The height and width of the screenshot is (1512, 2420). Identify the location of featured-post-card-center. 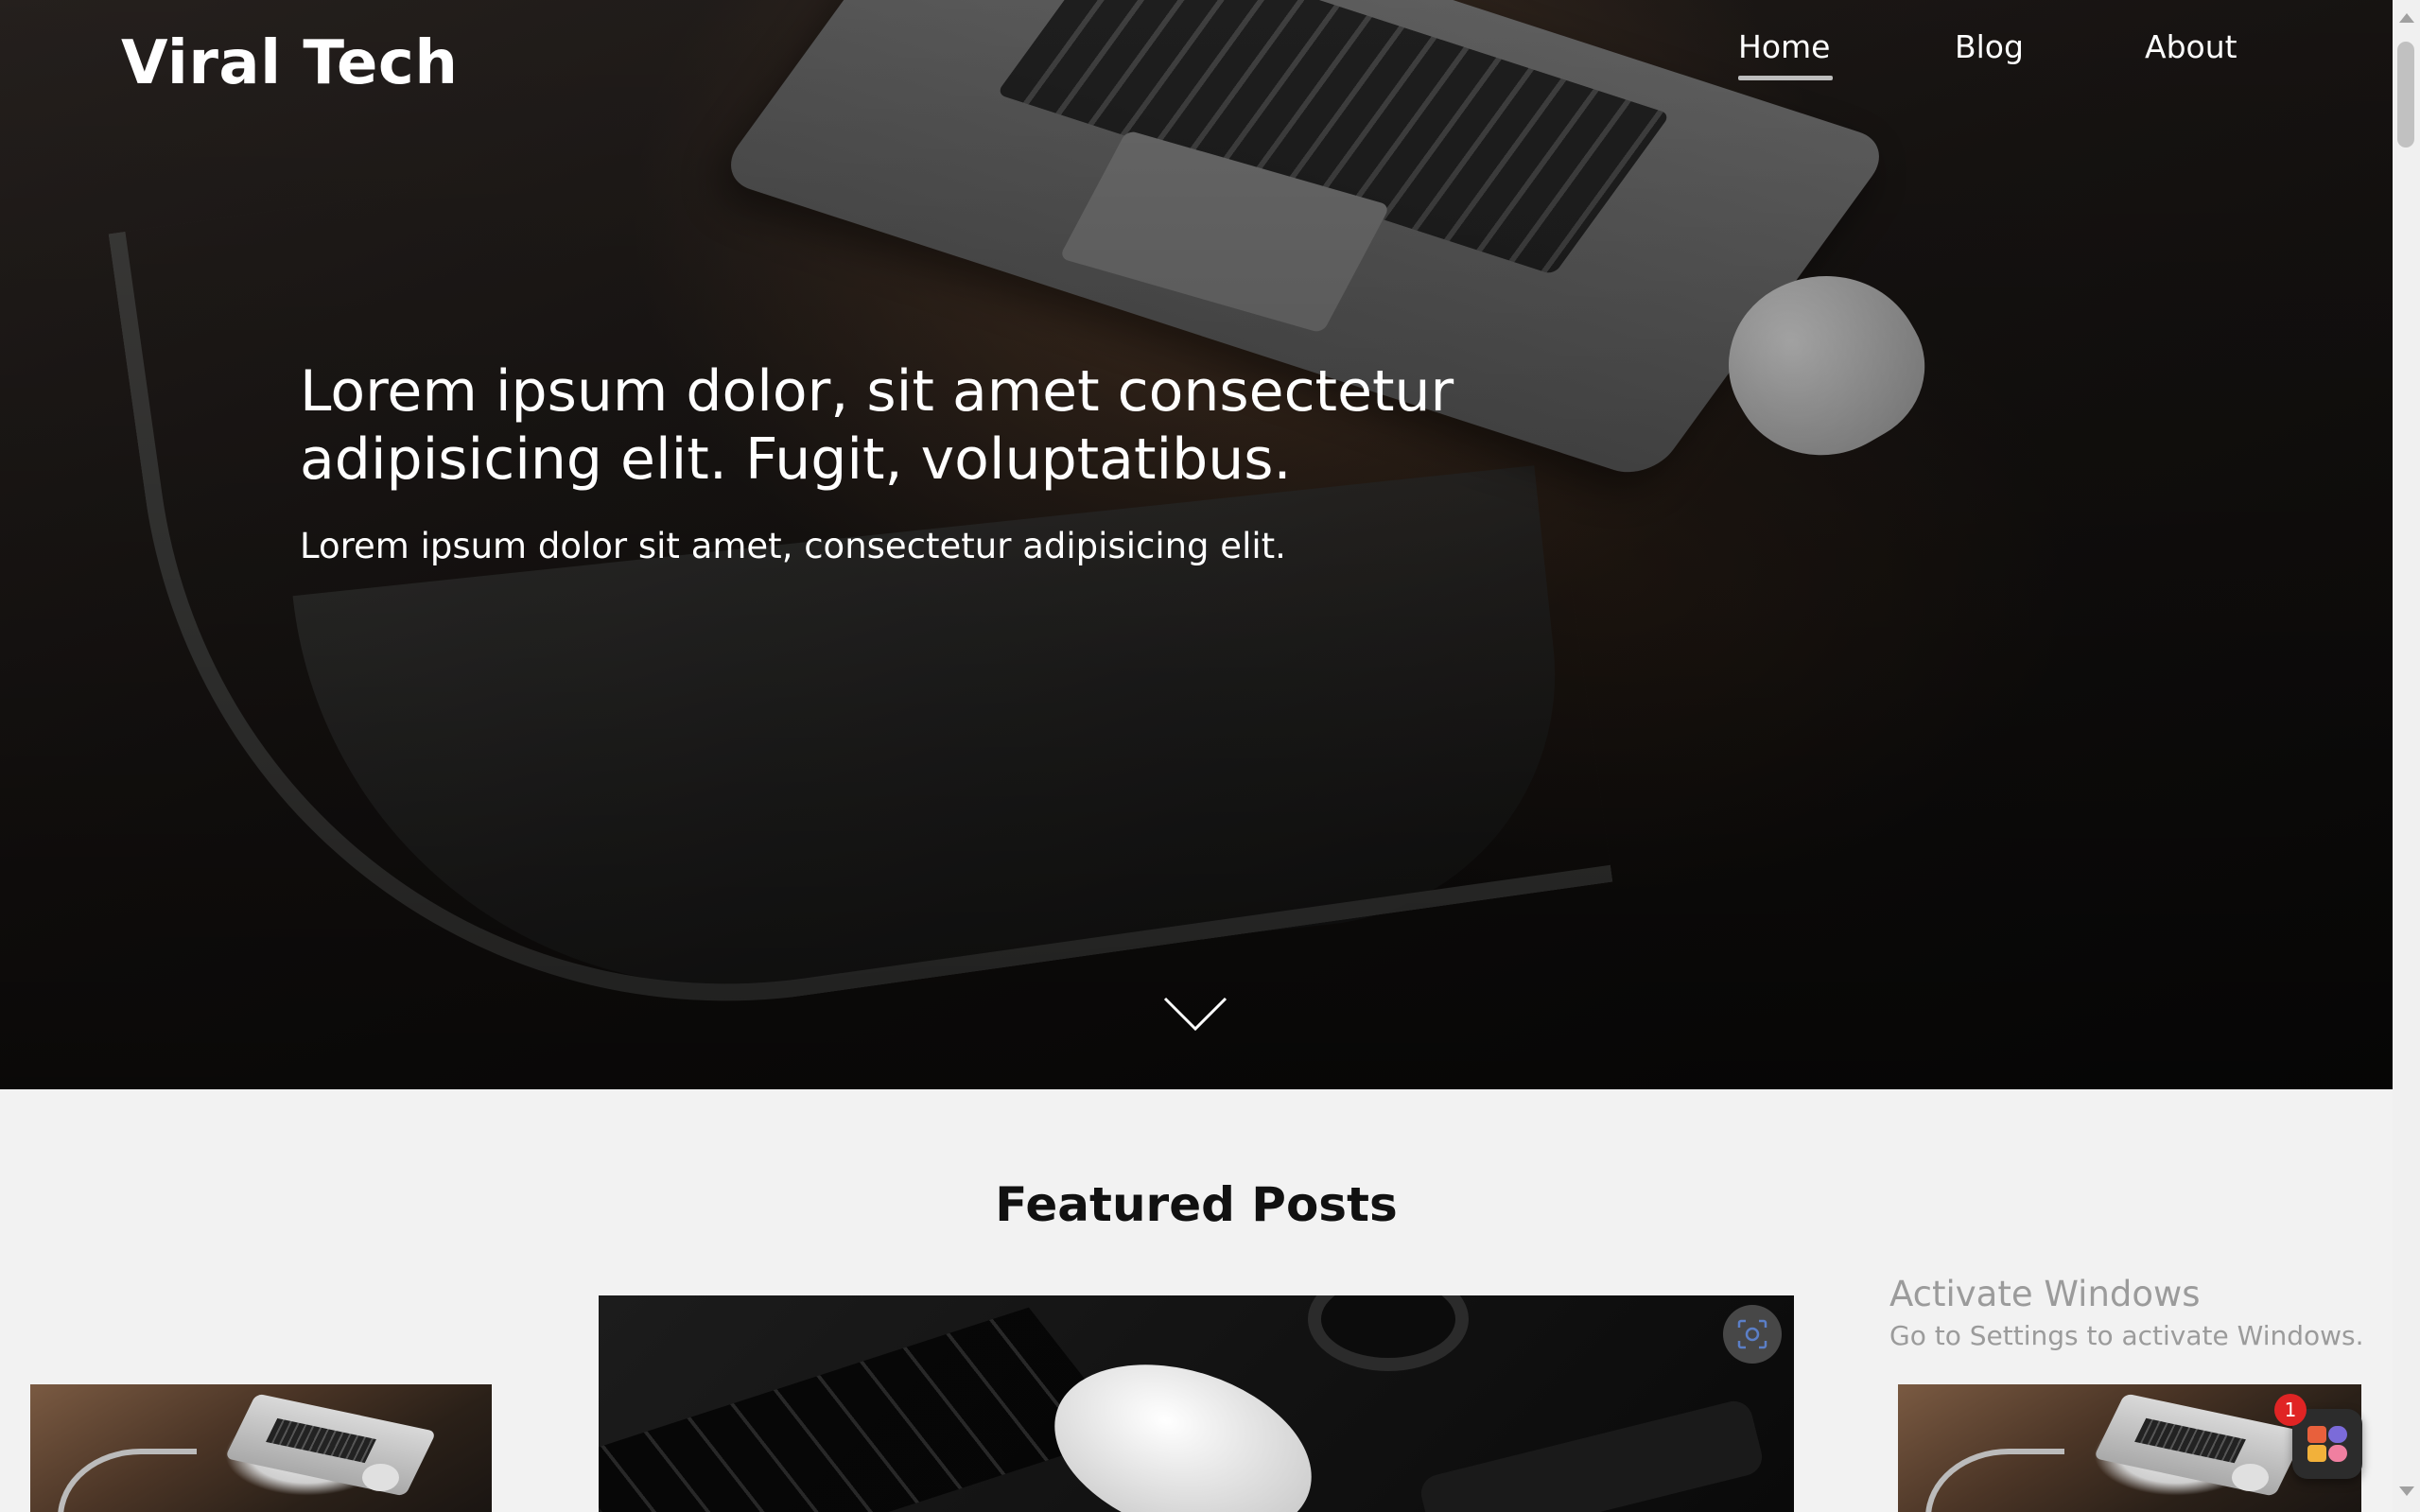
(1196, 1404).